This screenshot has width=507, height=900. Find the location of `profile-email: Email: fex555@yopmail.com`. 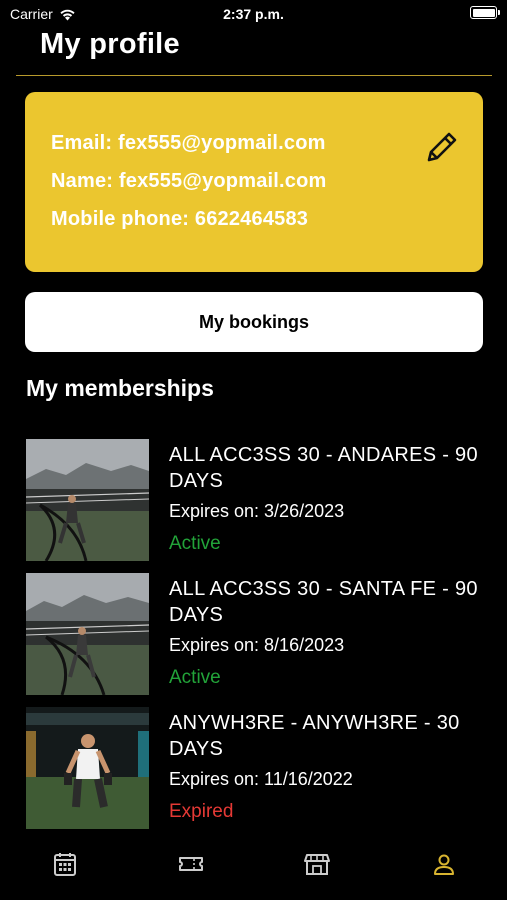

profile-email: Email: fex555@yopmail.com is located at coordinates (188, 143).